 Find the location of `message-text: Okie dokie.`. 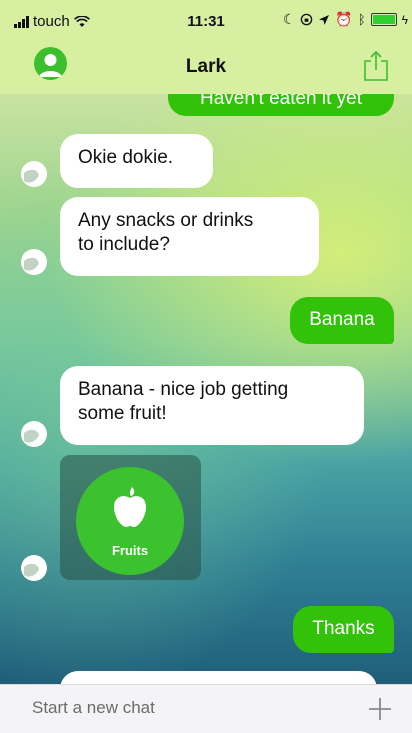

message-text: Okie dokie. is located at coordinates (126, 157).